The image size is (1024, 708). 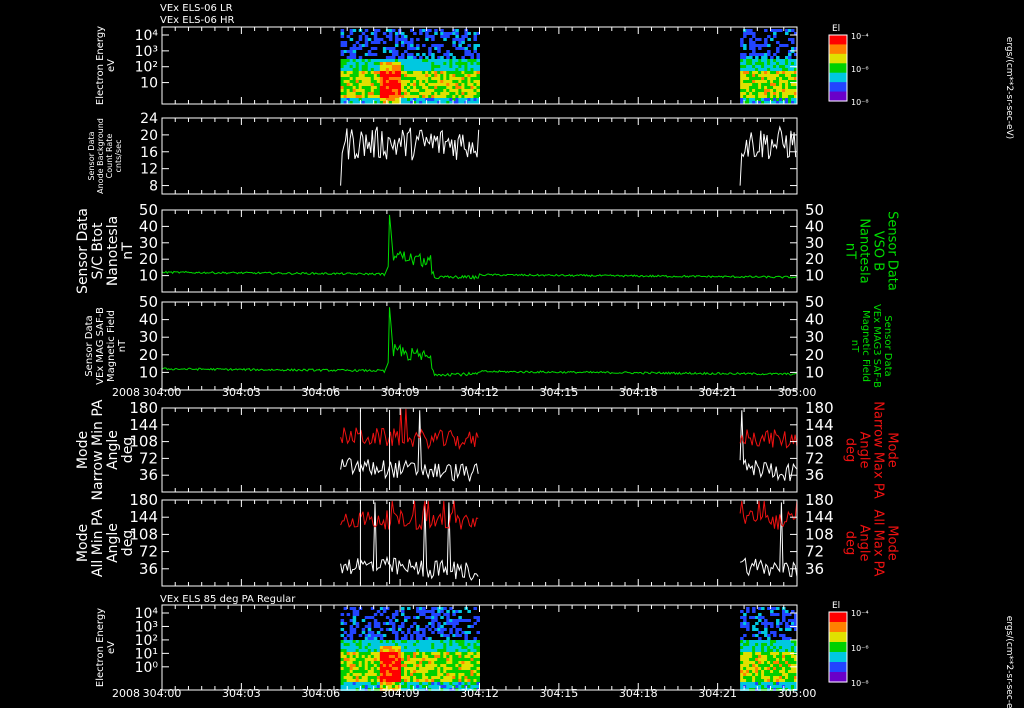 I want to click on rlabel-bmag1: Sensor DataVSO BNanoteslanT, so click(x=871, y=251).